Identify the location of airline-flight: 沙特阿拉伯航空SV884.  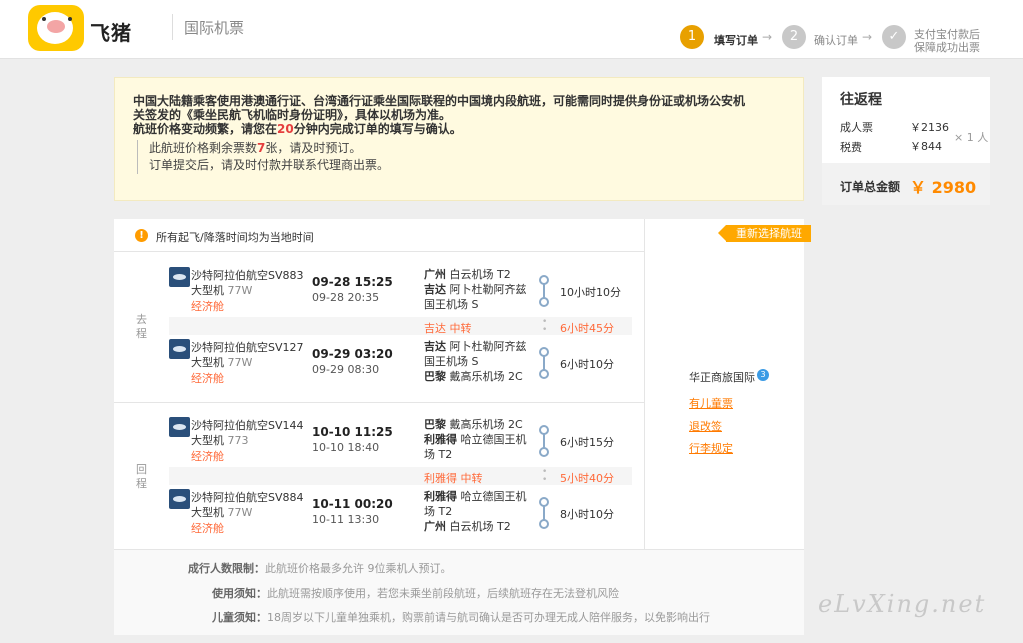
(247, 497).